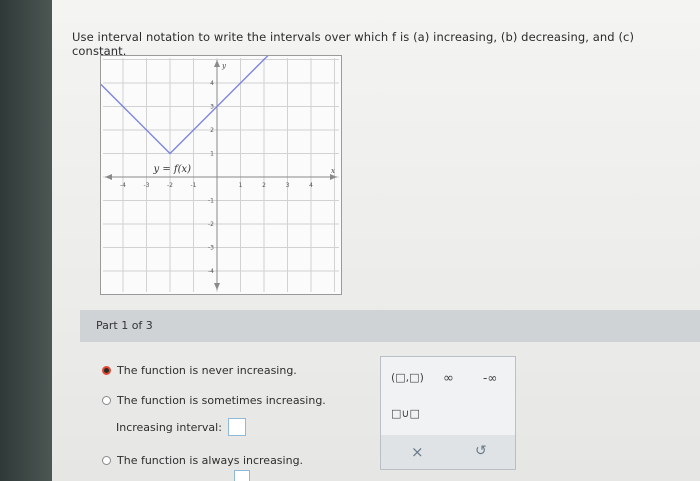 This screenshot has height=481, width=700. Describe the element at coordinates (194, 185) in the screenshot. I see `x-tick-label: -1` at that location.